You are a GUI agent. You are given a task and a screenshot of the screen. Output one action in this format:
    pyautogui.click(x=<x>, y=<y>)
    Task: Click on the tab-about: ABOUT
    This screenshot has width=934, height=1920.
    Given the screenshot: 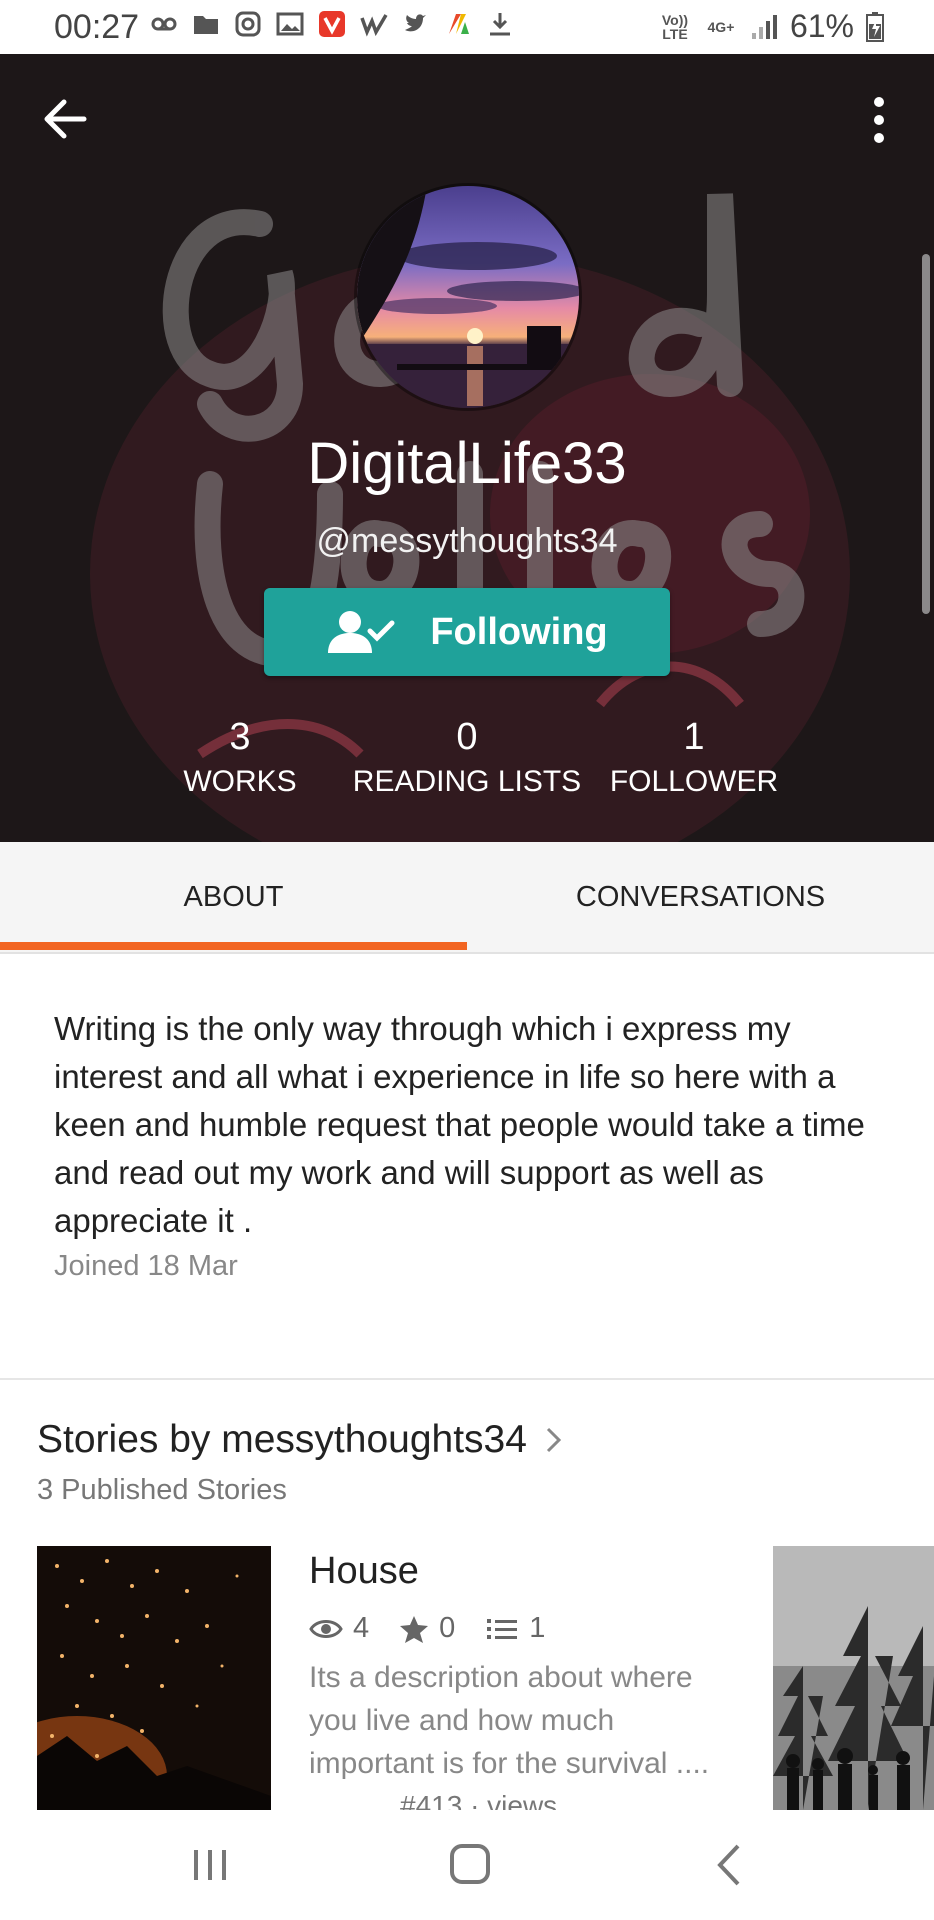 What is the action you would take?
    pyautogui.click(x=233, y=897)
    